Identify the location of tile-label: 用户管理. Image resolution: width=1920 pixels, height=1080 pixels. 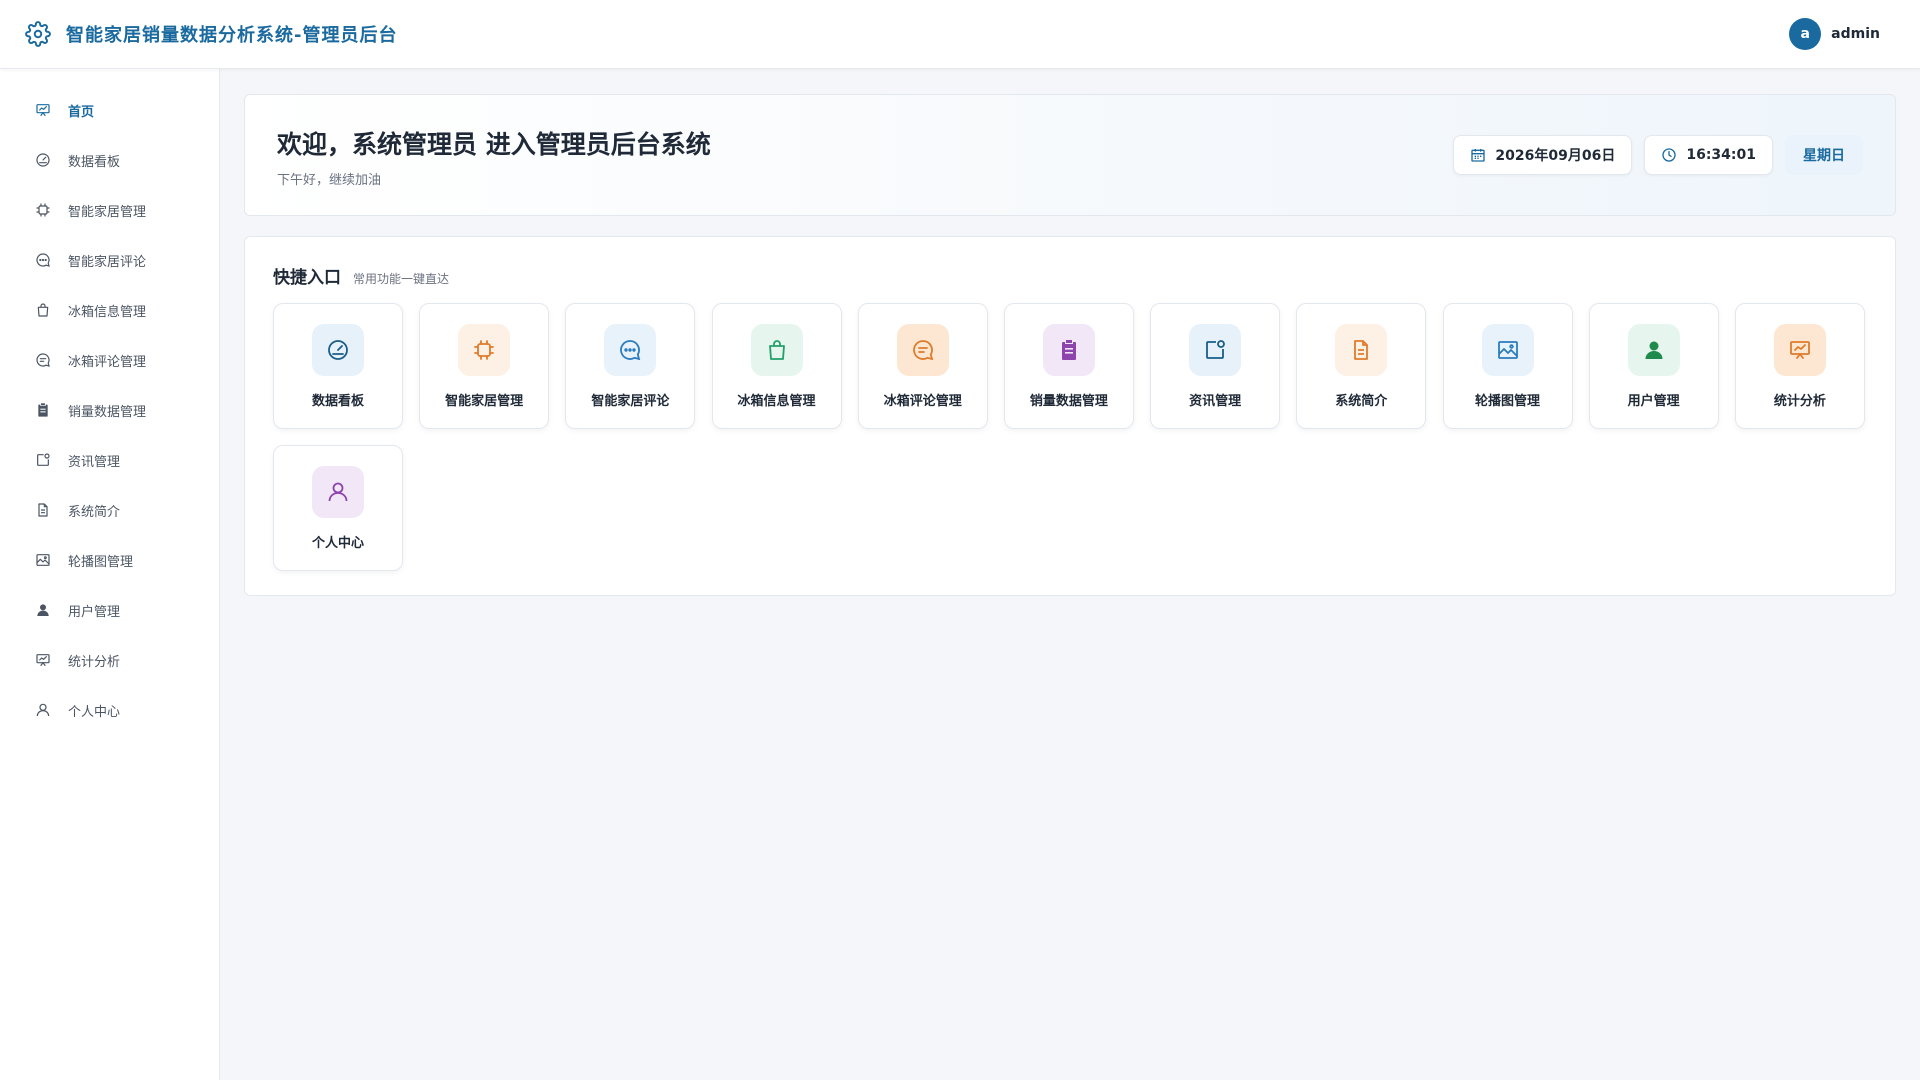
(1653, 401).